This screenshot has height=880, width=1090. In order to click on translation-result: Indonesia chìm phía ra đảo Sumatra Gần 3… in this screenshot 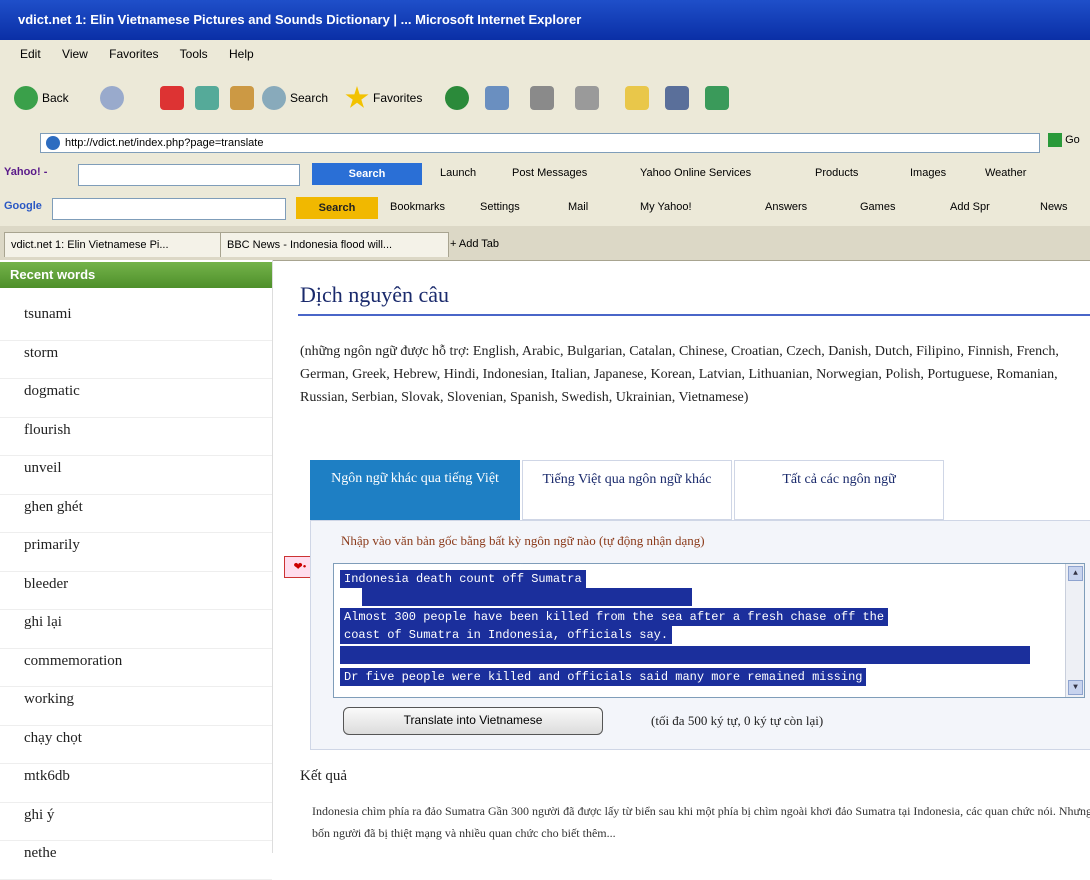, I will do `click(701, 822)`.